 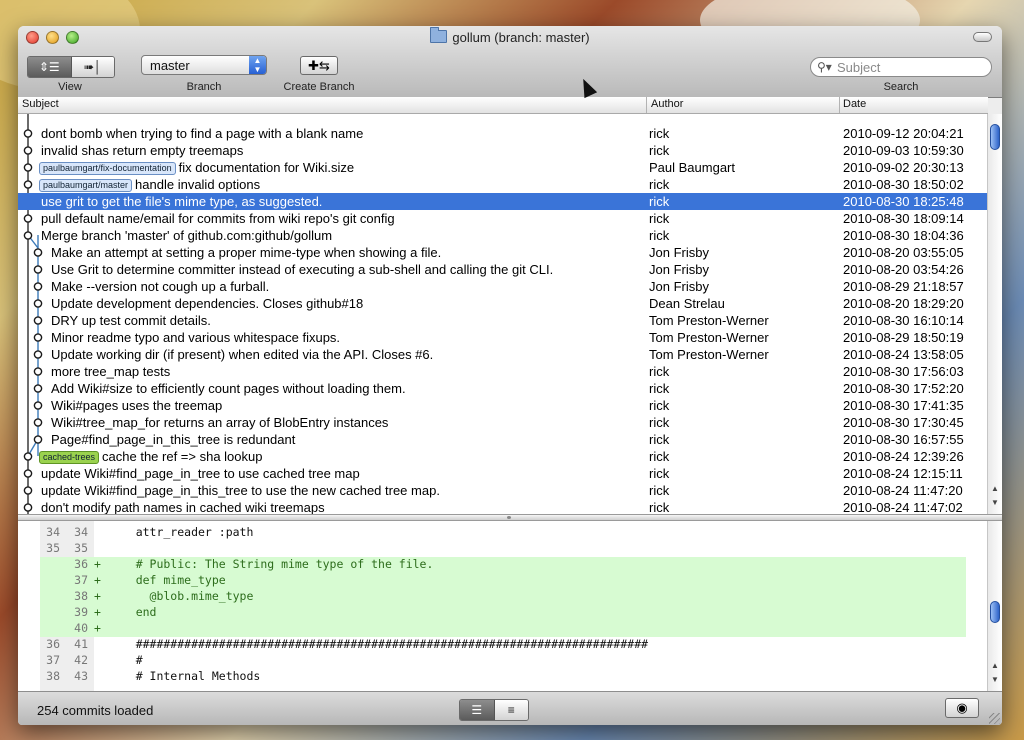 I want to click on diff-context-line: 34 34 attr_reader :path, so click(x=503, y=533).